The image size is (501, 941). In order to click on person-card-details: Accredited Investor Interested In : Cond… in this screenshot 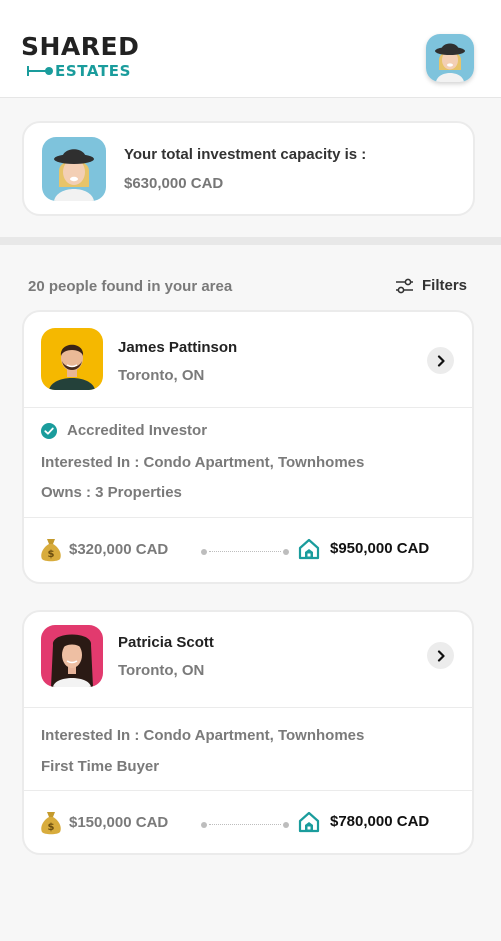, I will do `click(248, 463)`.